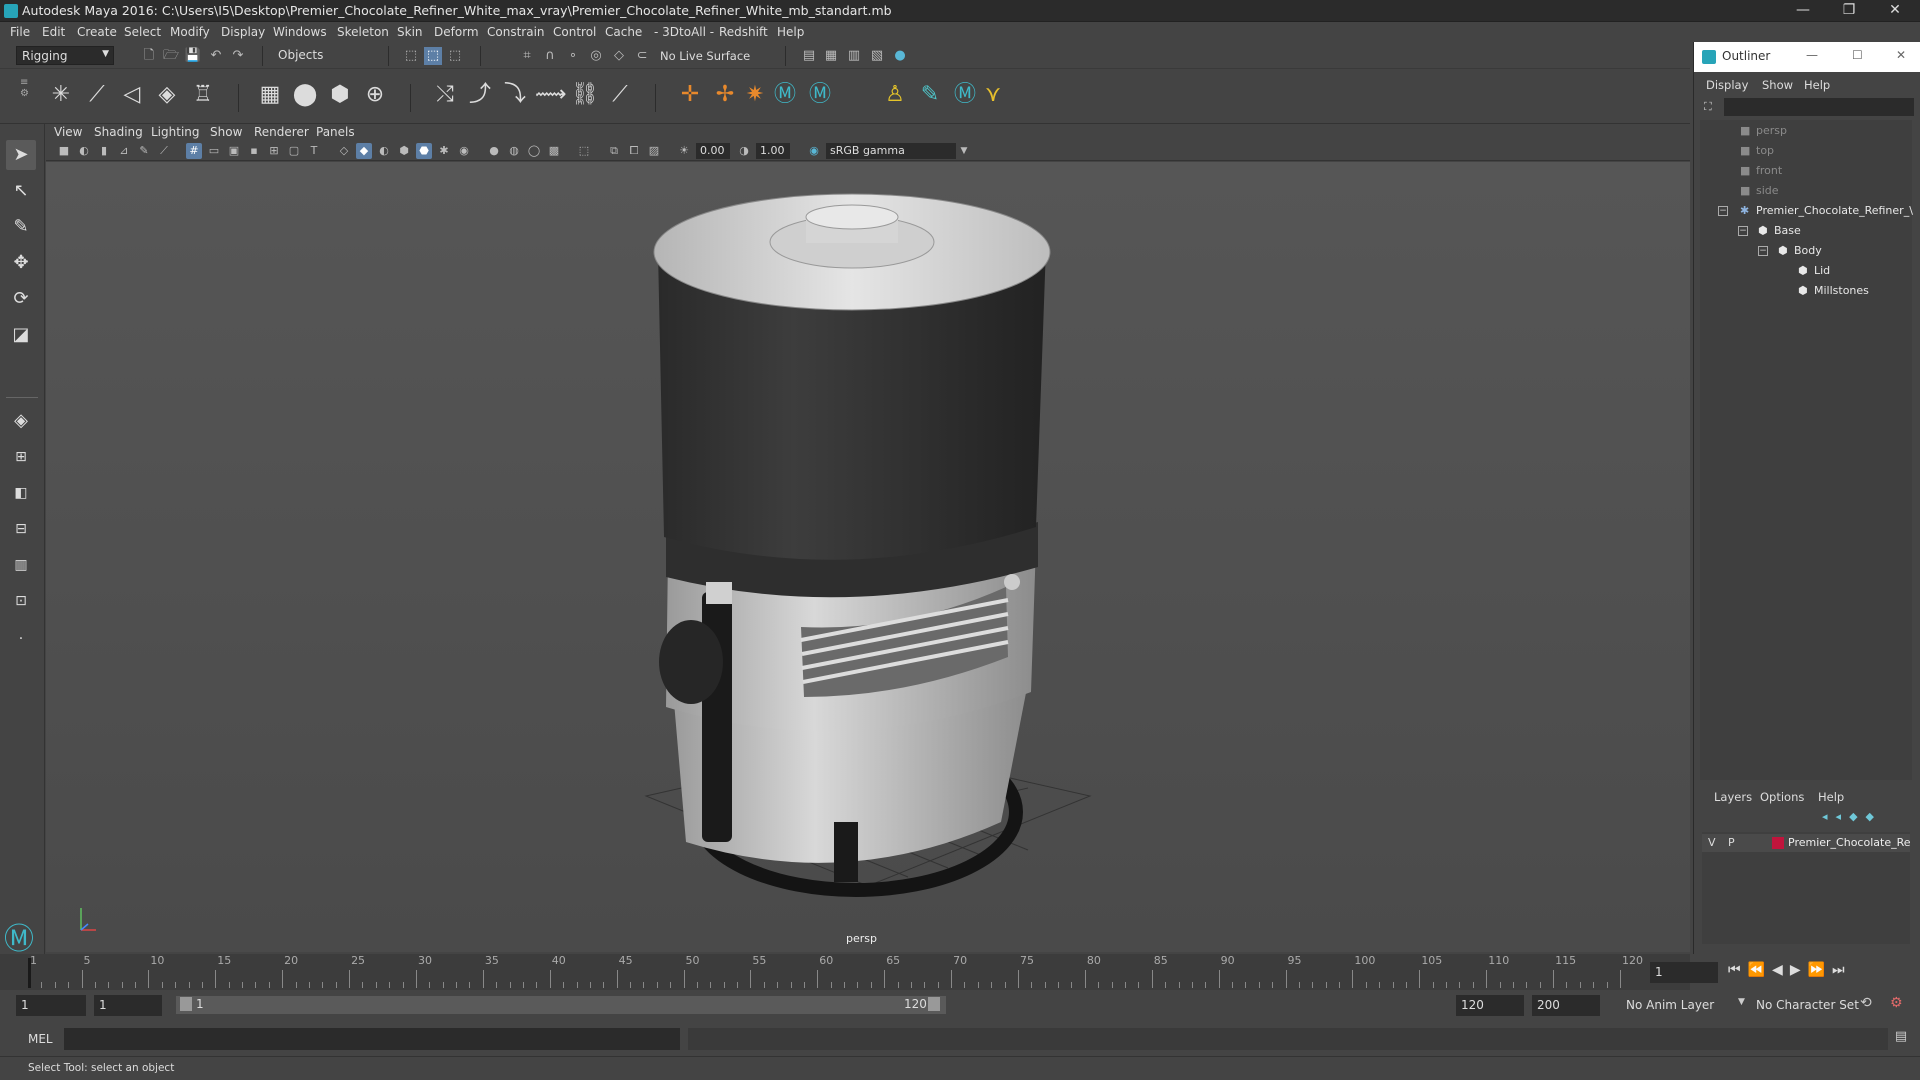  Describe the element at coordinates (1781, 970) in the screenshot. I see `play-backward-icon: ◀` at that location.